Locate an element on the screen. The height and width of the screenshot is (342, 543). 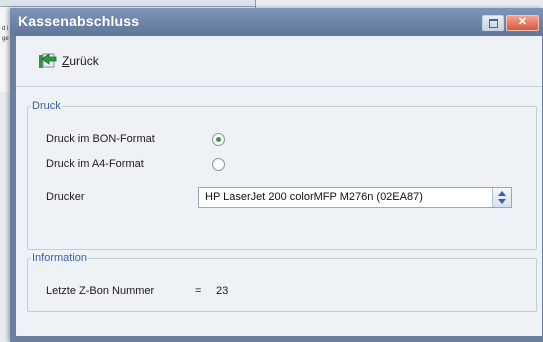
toolbar-separator is located at coordinates (279, 86).